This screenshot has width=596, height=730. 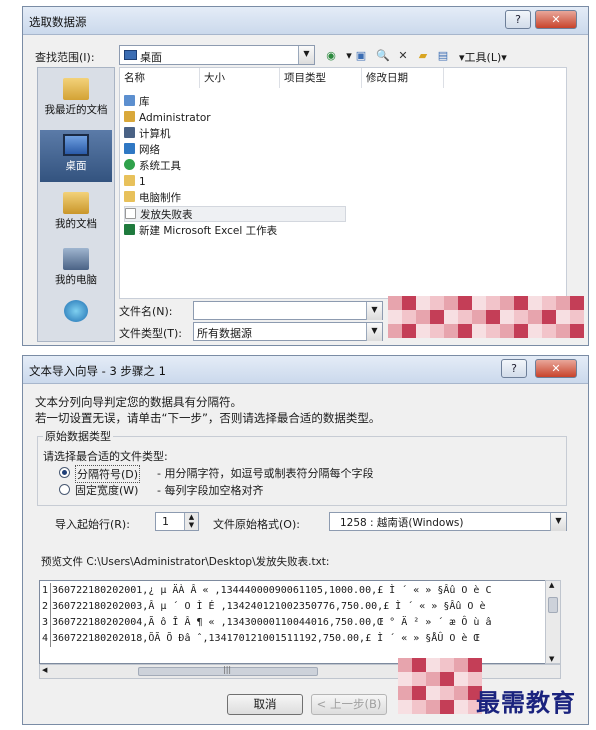 I want to click on list-item: 系统工具, so click(x=152, y=166).